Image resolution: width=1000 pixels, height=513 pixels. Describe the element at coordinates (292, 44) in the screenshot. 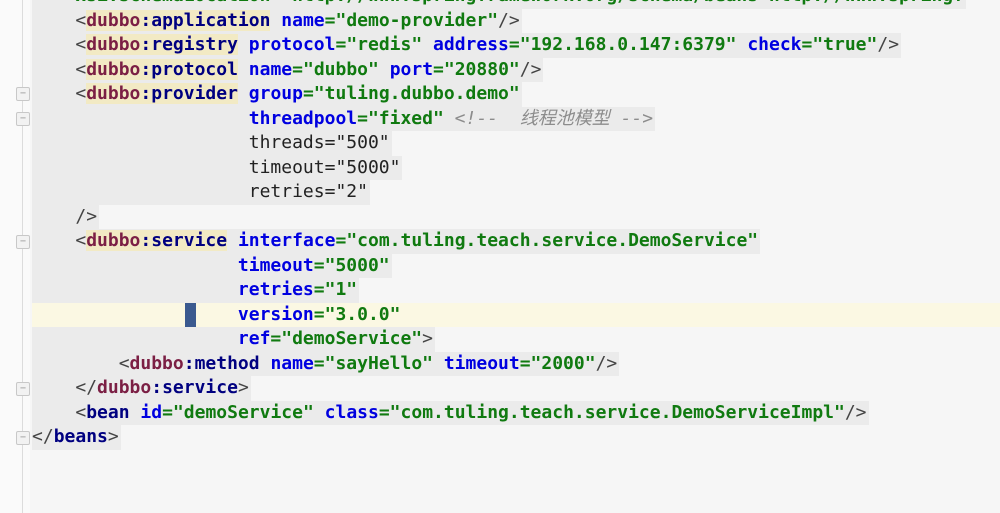

I see `code-token: protocol` at that location.